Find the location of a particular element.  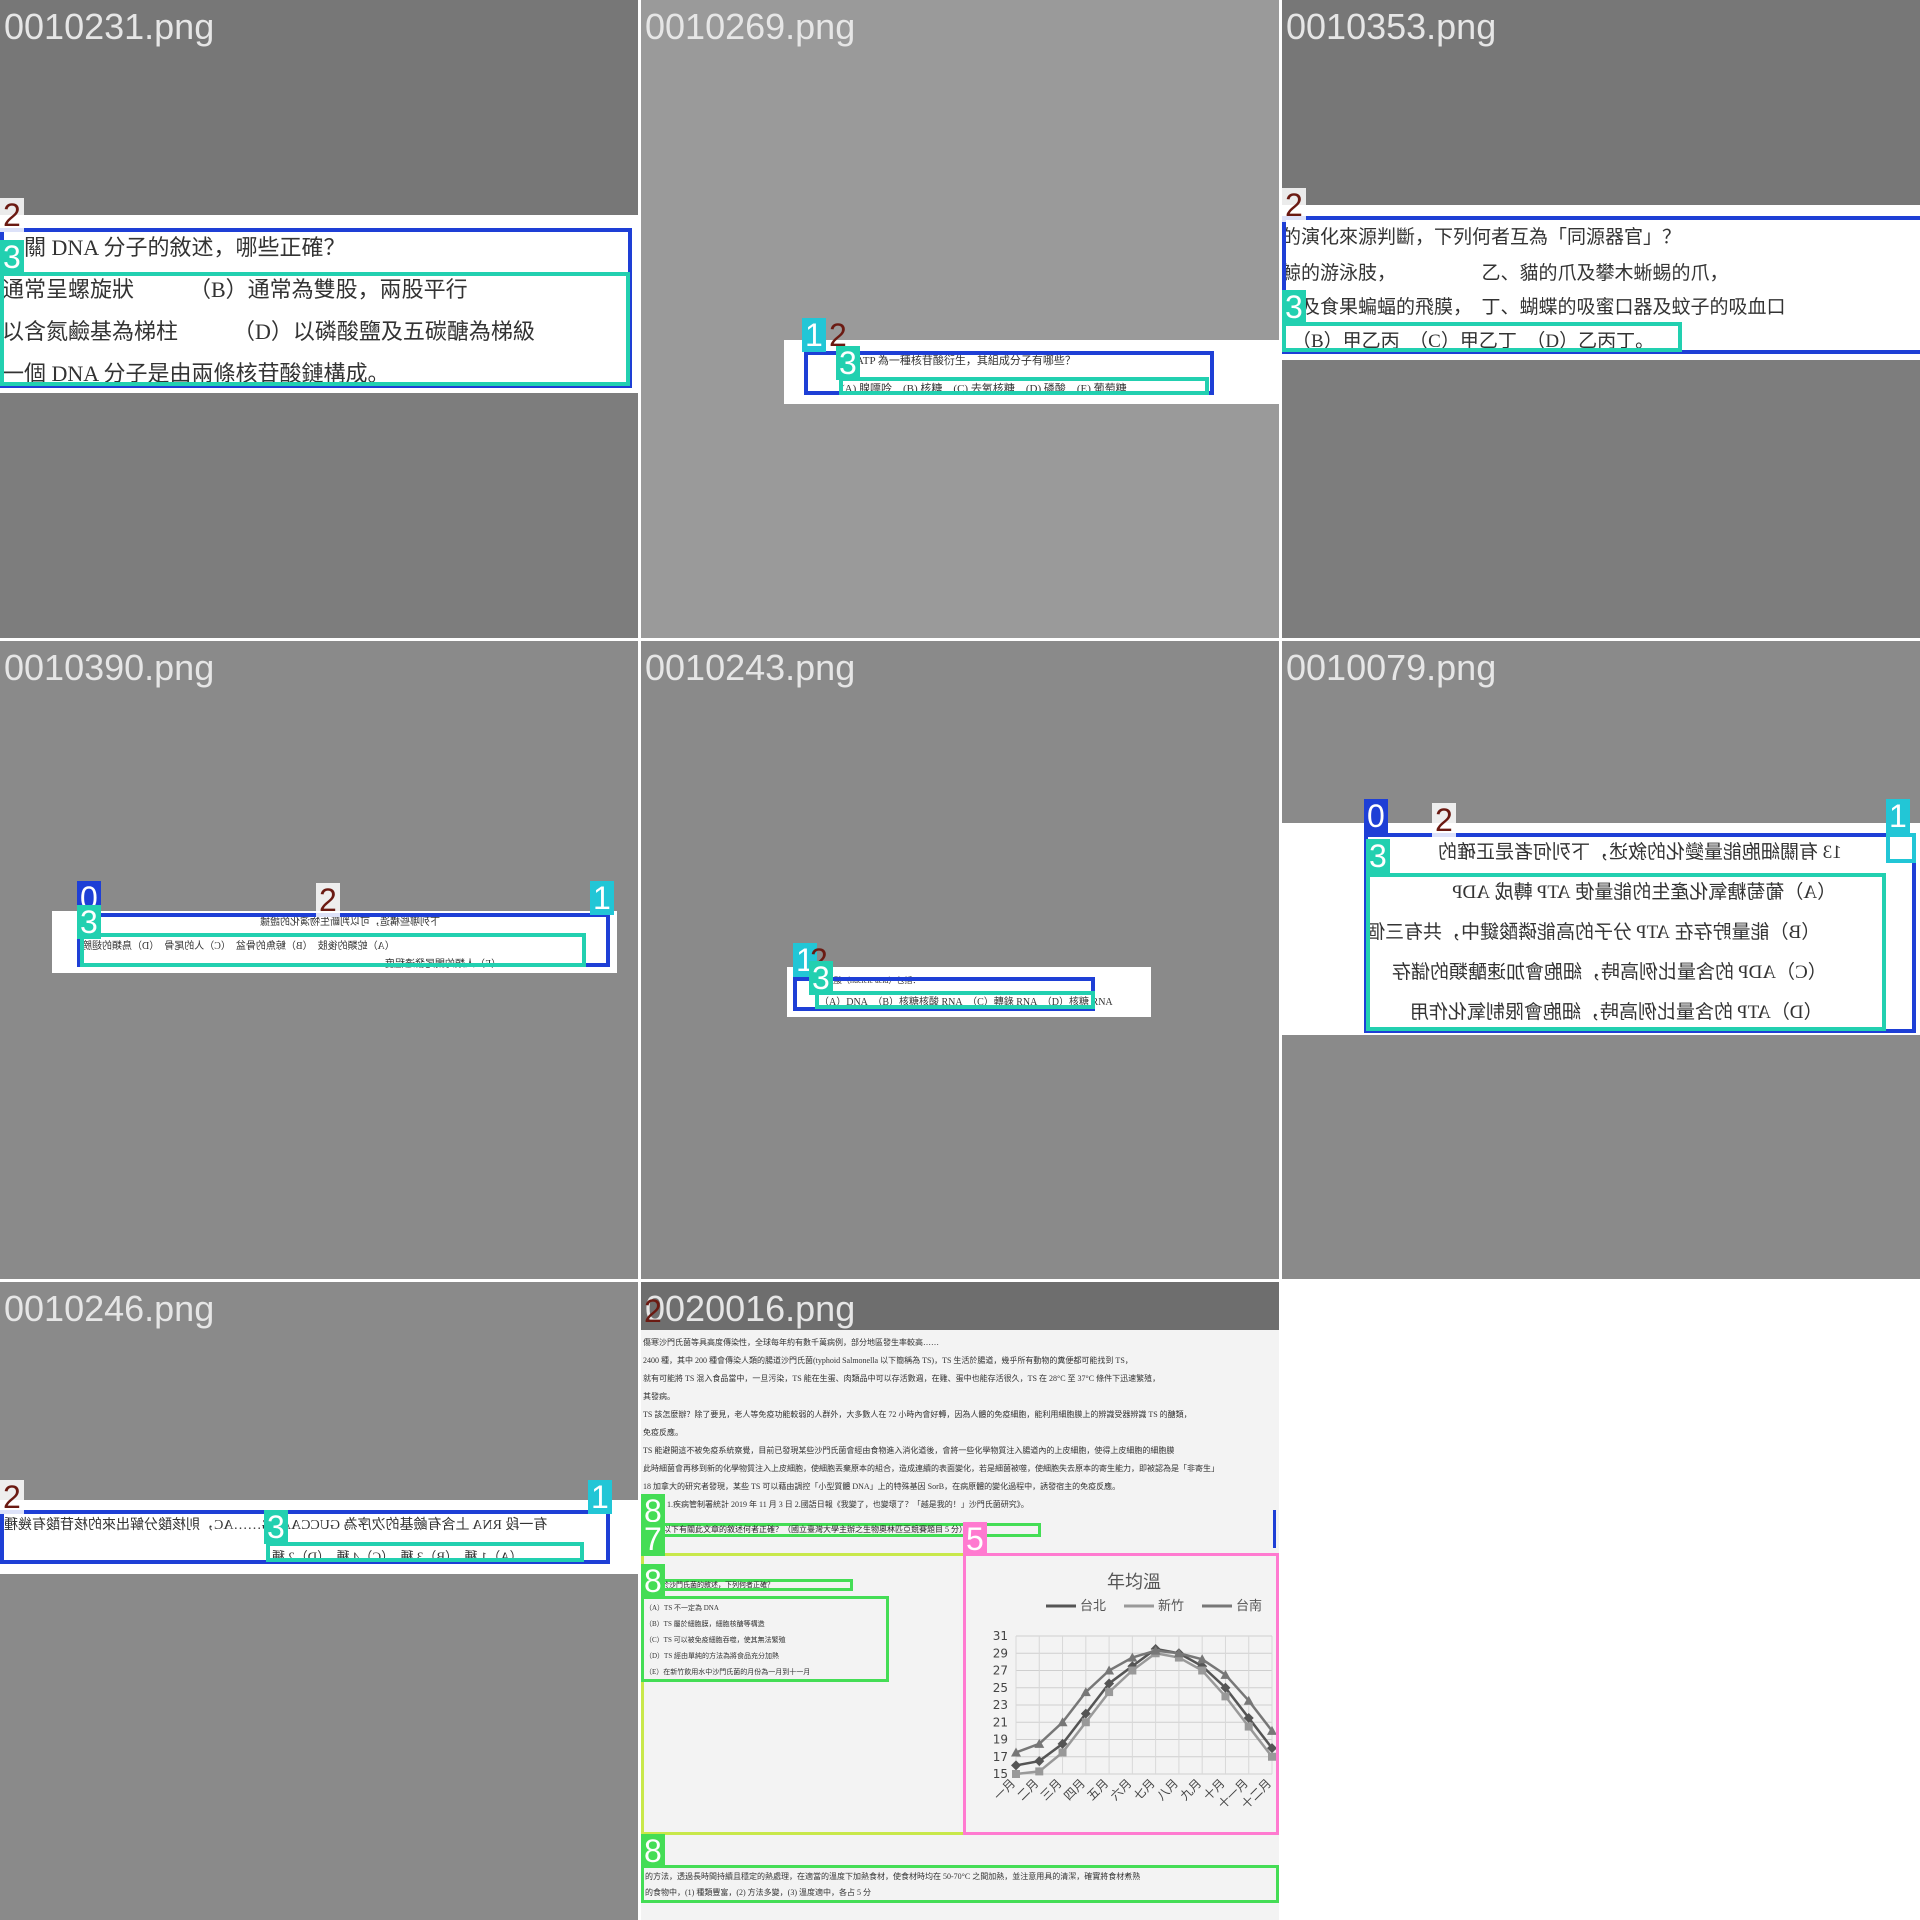

chart-series is located at coordinates (1143, 1710).